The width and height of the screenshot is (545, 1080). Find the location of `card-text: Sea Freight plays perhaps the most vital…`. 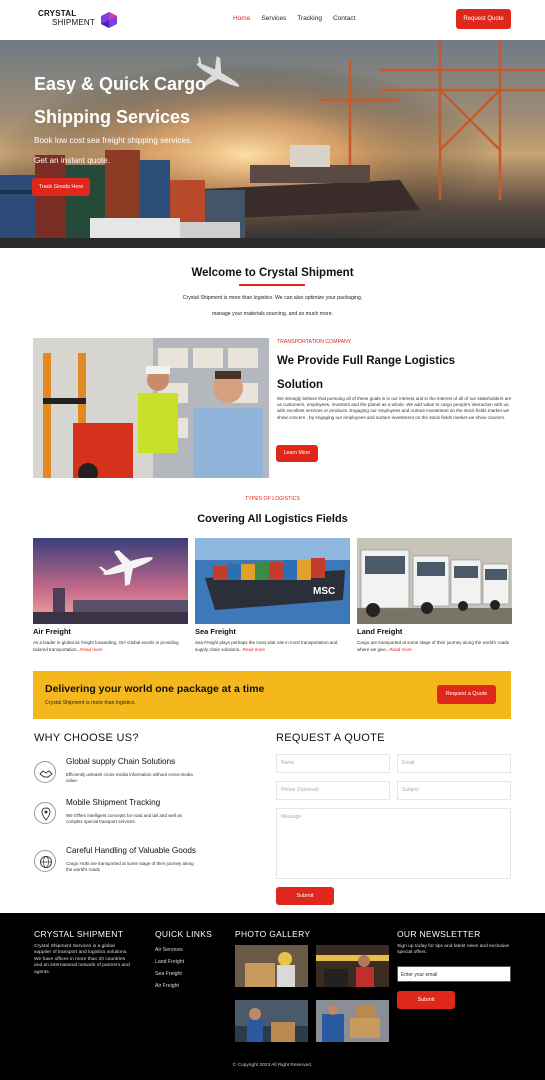

card-text: Sea Freight plays perhaps the most vital… is located at coordinates (272, 646).